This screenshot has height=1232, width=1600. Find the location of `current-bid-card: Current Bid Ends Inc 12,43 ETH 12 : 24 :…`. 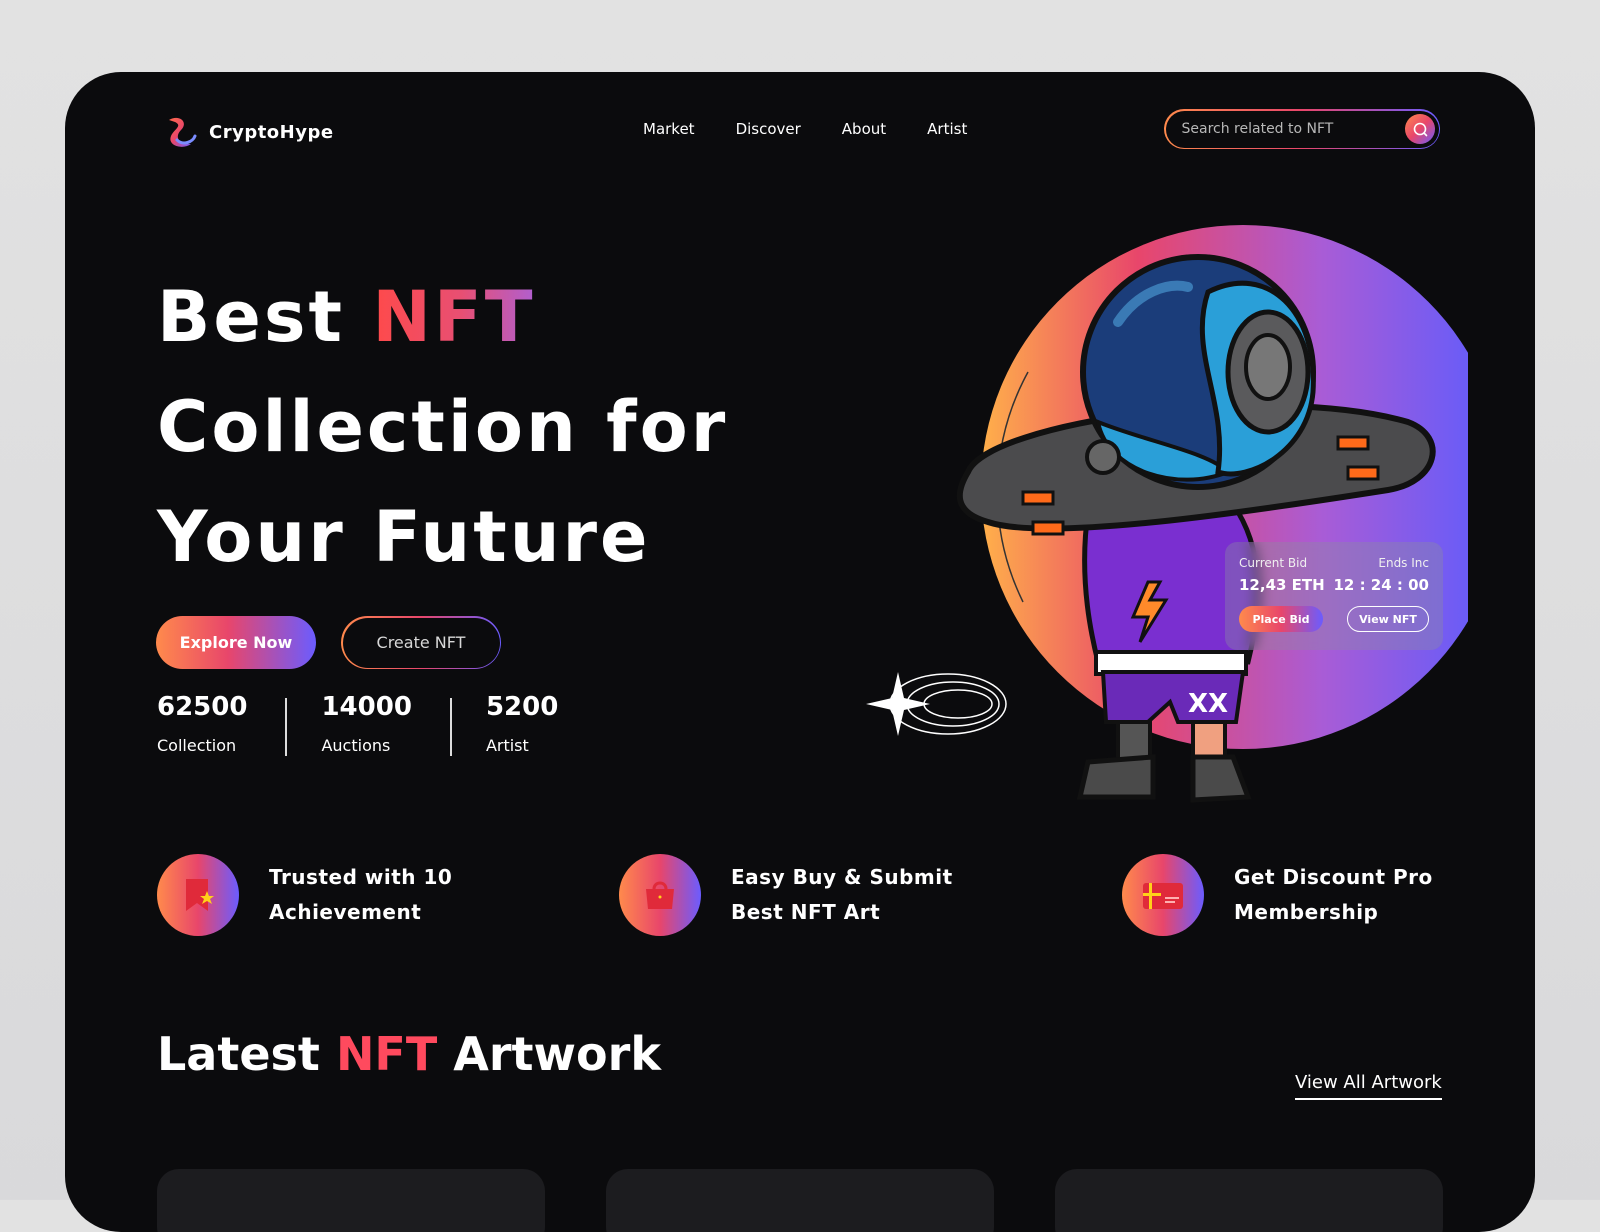

current-bid-card: Current Bid Ends Inc 12,43 ETH 12 : 24 :… is located at coordinates (1334, 596).